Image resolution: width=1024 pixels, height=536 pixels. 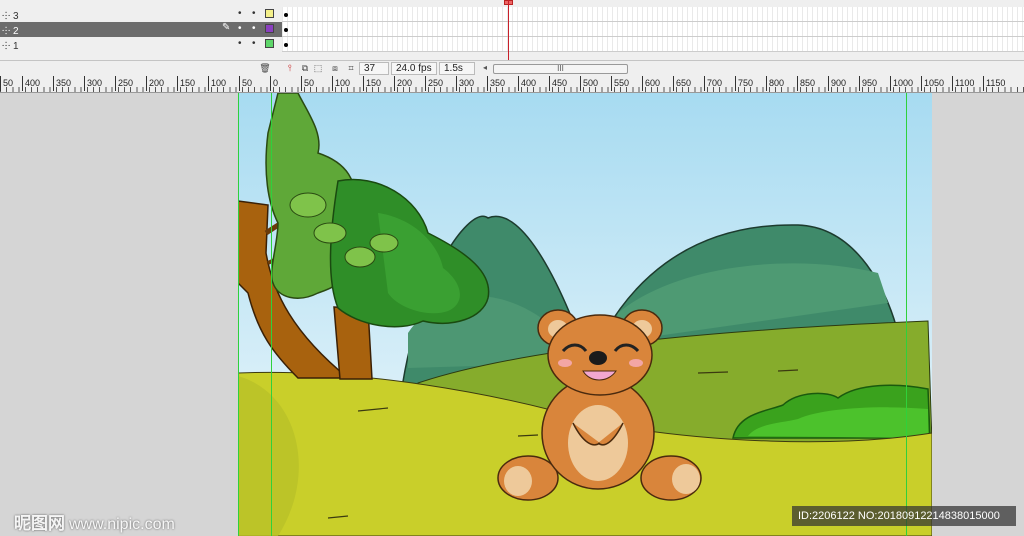 What do you see at coordinates (963, 83) in the screenshot?
I see `ruler-label: 1100` at bounding box center [963, 83].